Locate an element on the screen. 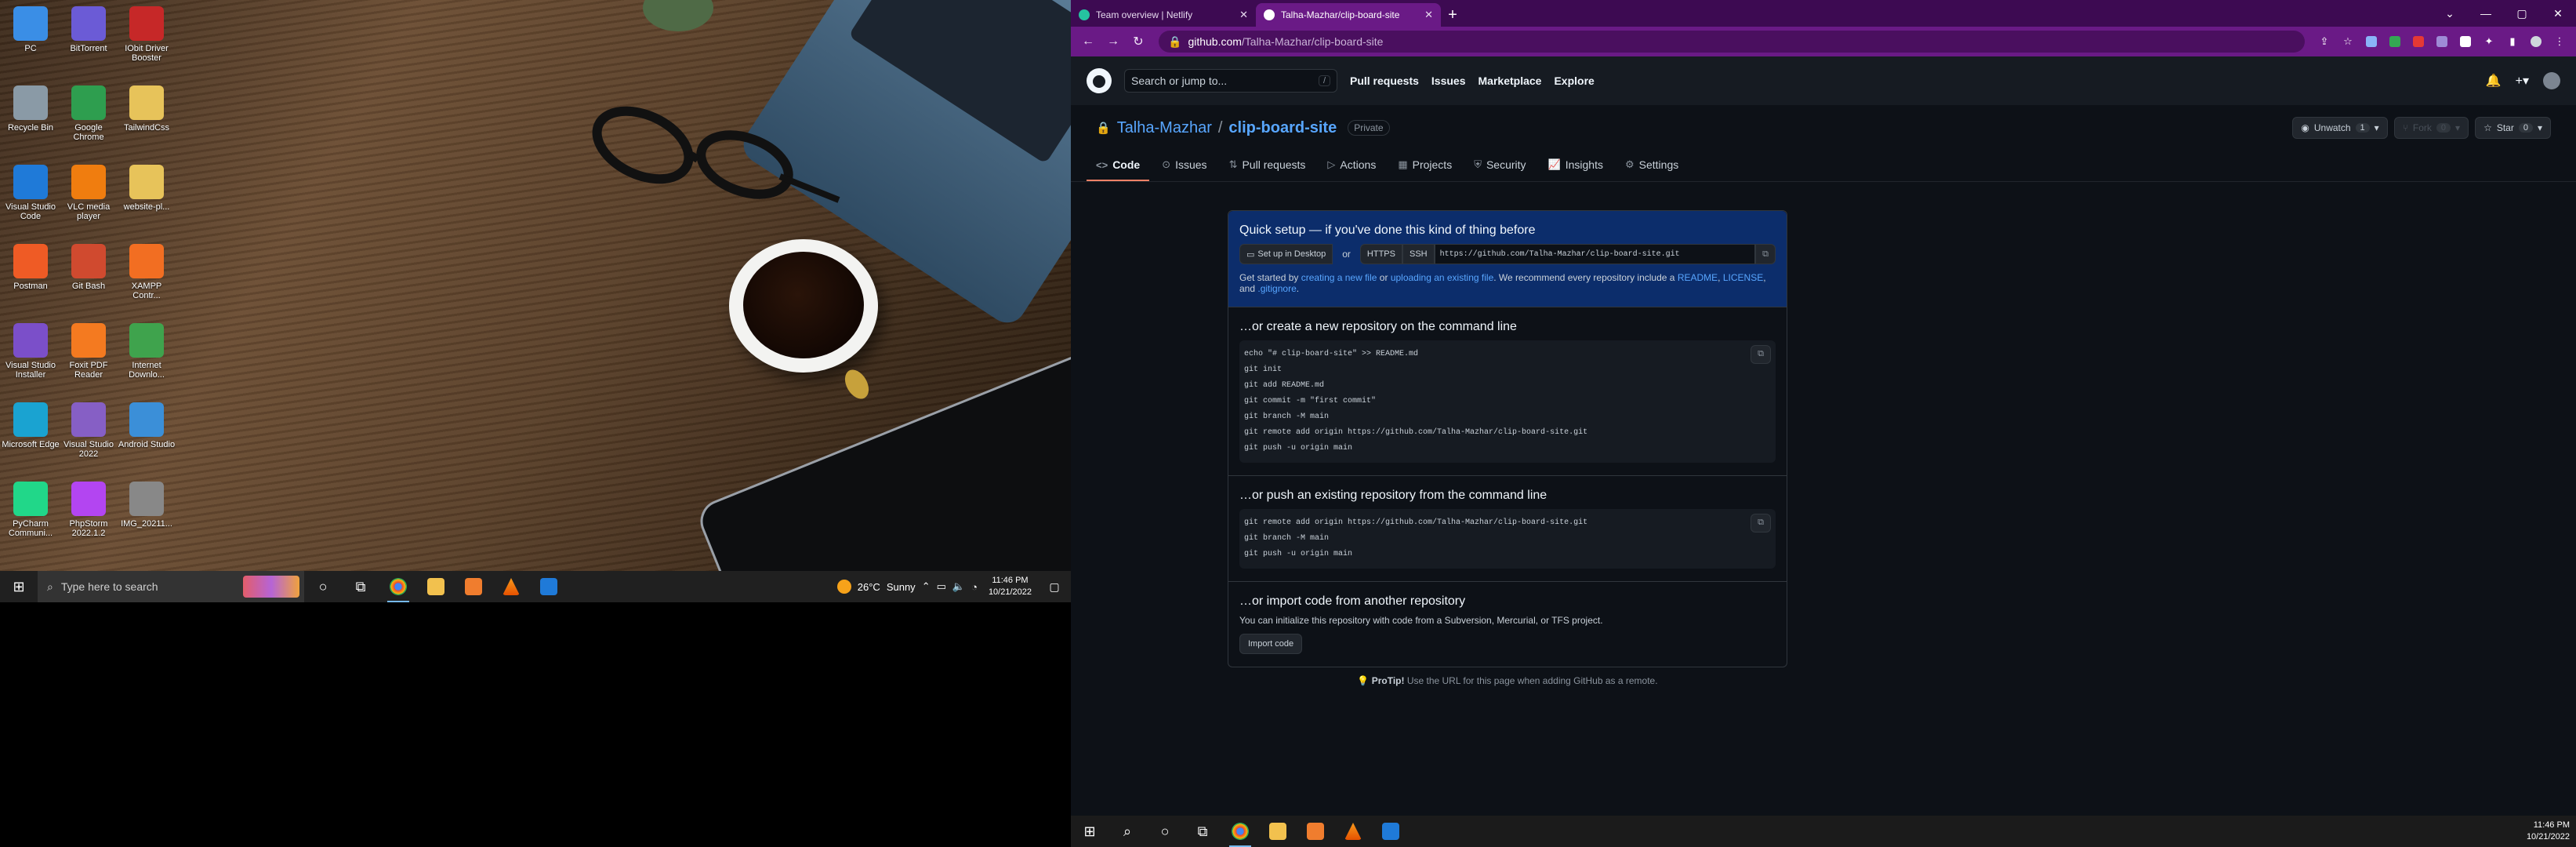 Image resolution: width=2576 pixels, height=847 pixels. profile-avatar is located at coordinates (2536, 41).